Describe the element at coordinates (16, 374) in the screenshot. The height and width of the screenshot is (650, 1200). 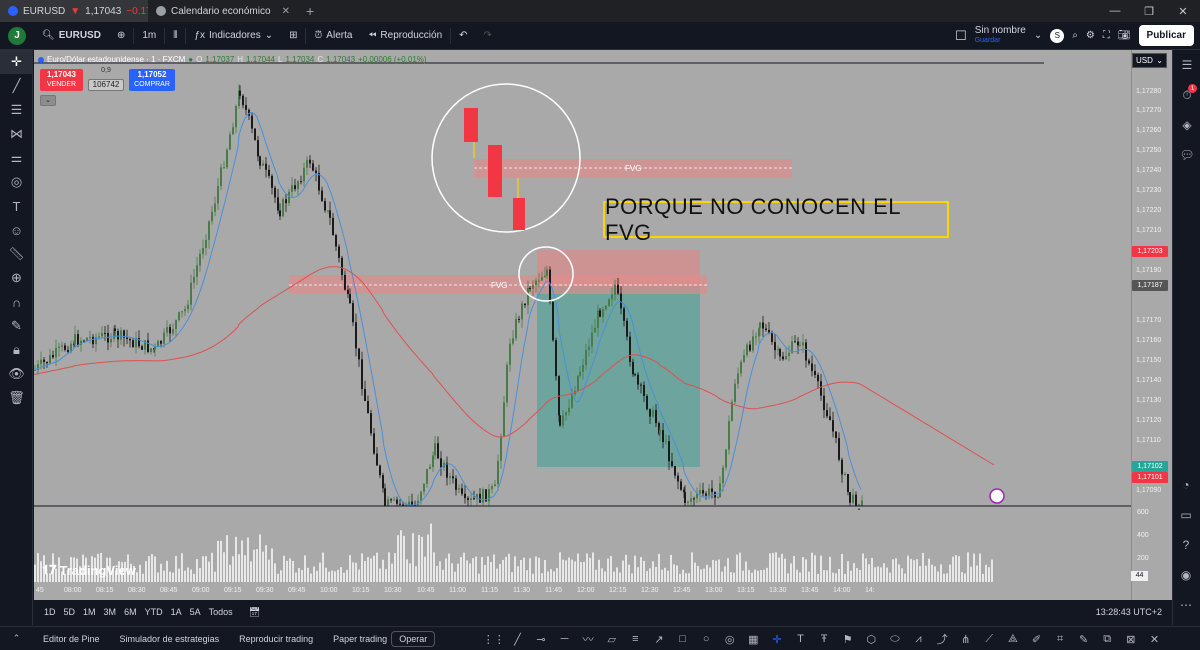
I see `eye-icon: 👁︎` at that location.